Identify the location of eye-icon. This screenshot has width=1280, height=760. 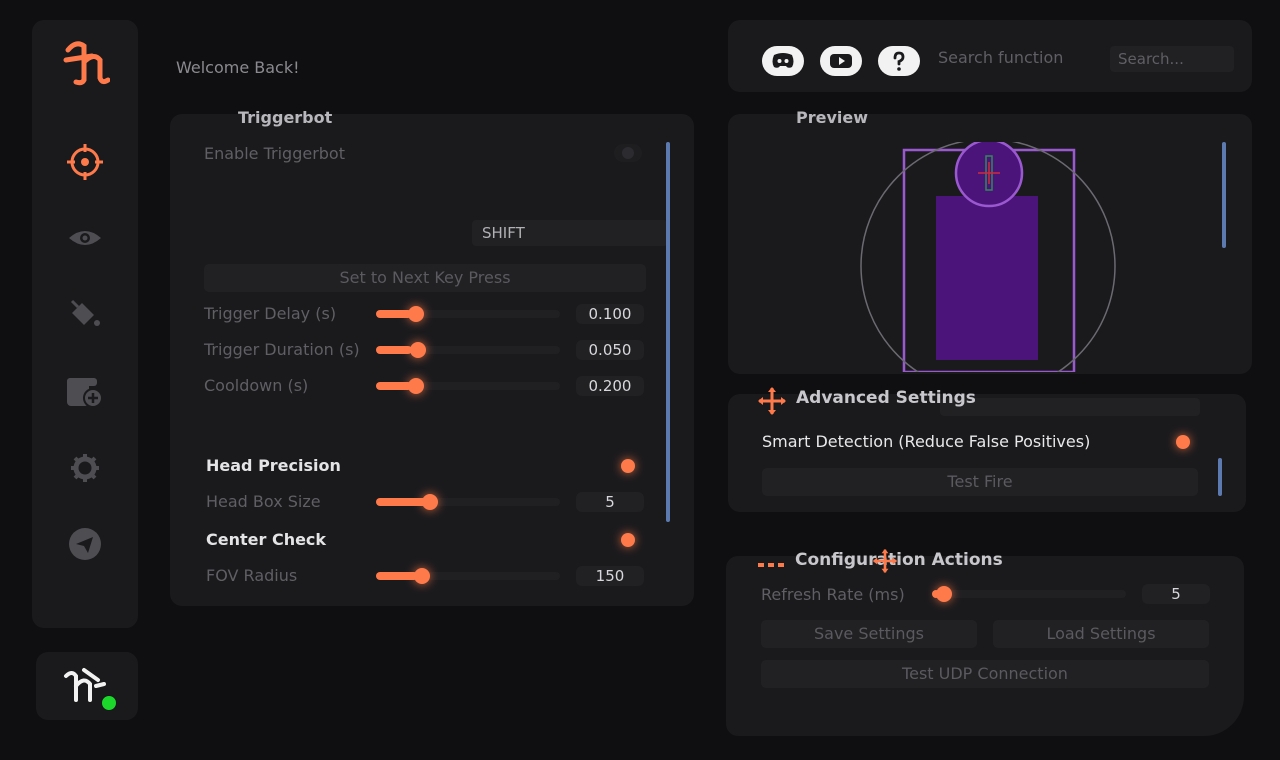
(85, 238).